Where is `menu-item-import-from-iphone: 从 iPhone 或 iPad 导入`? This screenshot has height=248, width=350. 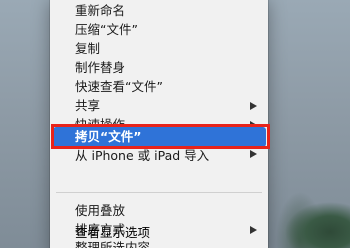 menu-item-import-from-iphone: 从 iPhone 或 iPad 导入 is located at coordinates (142, 156).